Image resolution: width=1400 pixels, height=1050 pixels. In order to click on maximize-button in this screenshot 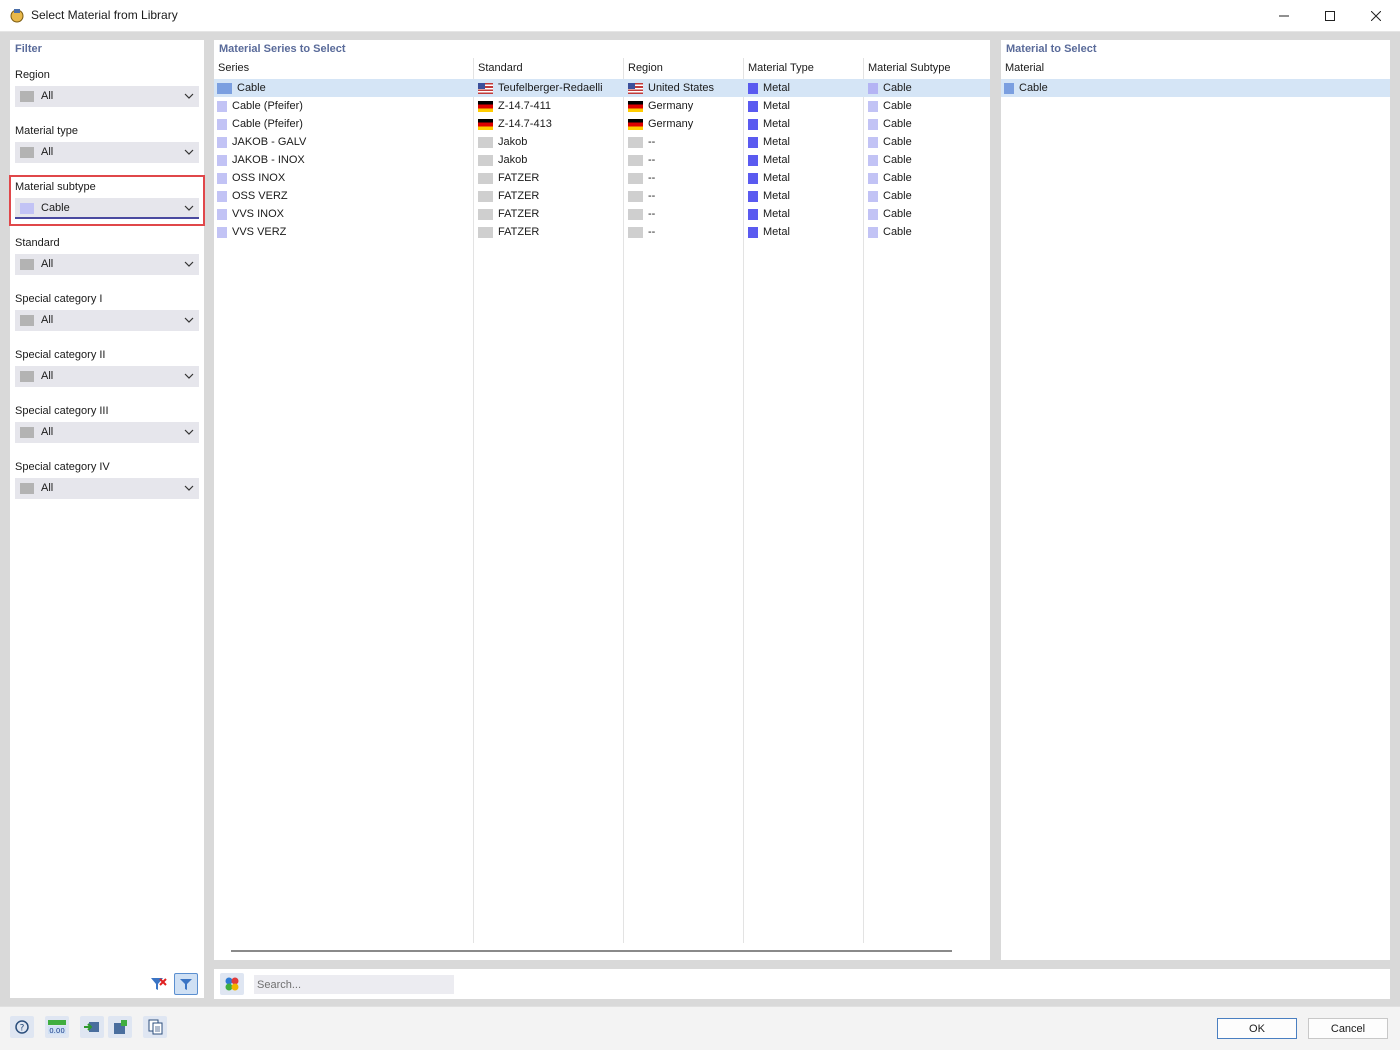, I will do `click(1330, 15)`.